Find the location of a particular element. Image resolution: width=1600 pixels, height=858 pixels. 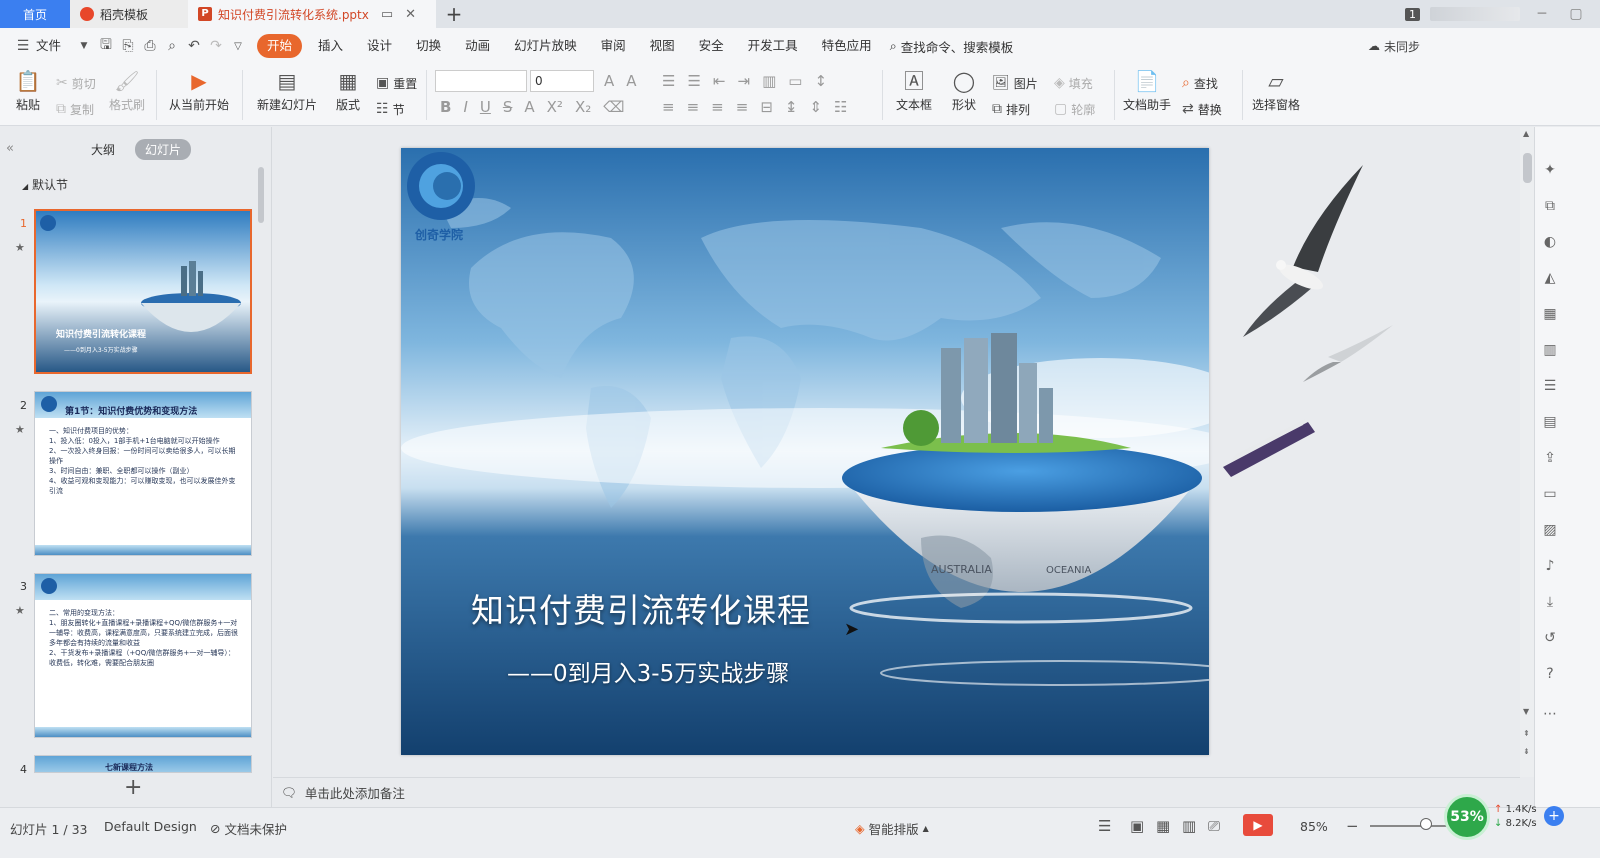

chevron-down-icon: ▼ is located at coordinates (84, 46).